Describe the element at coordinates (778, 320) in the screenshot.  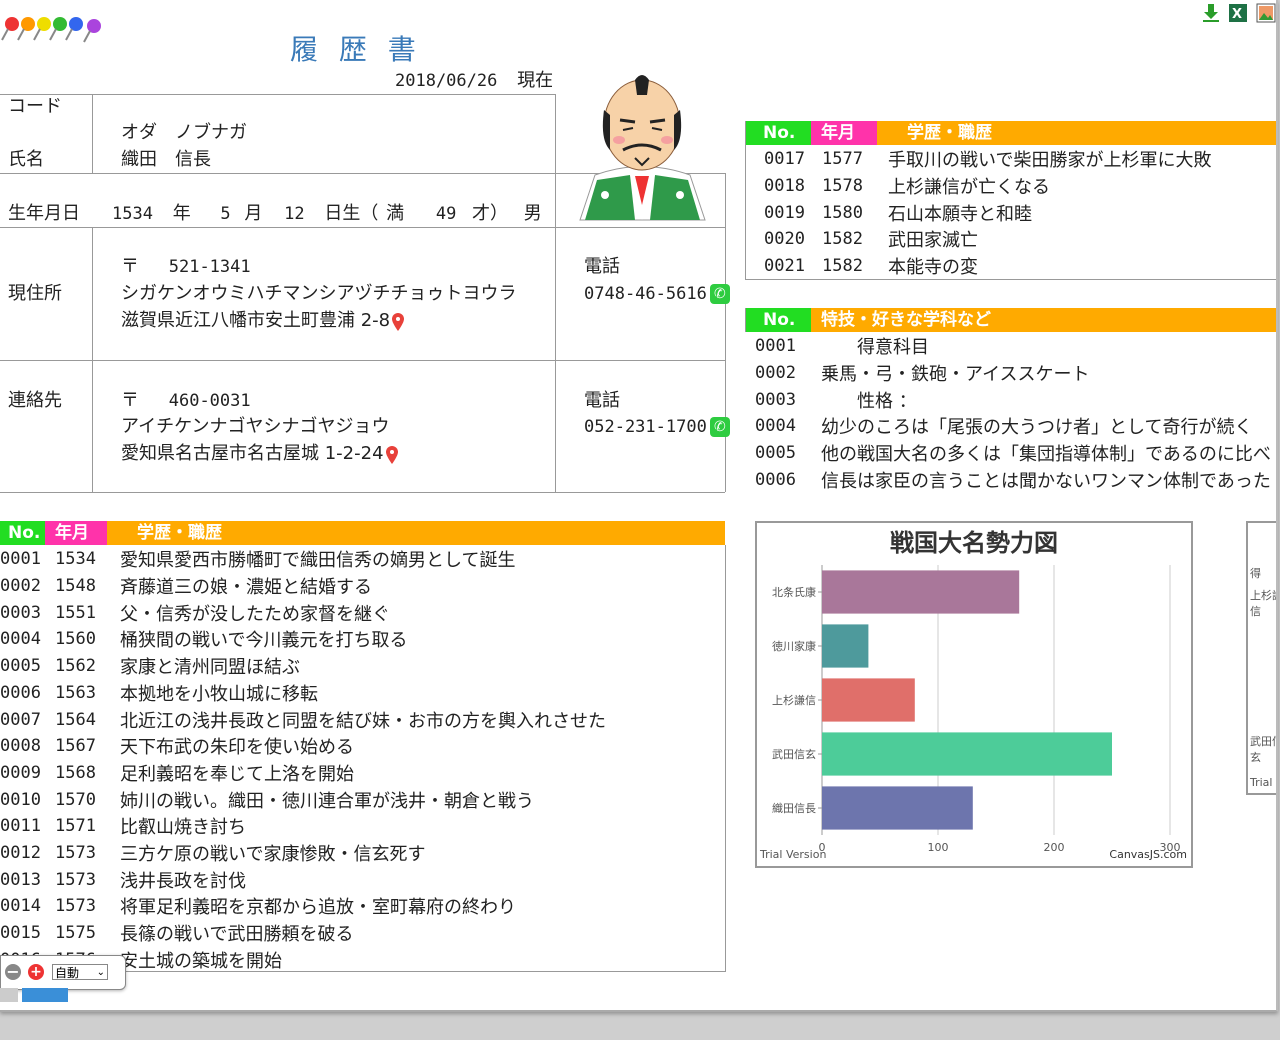
I see `skills-header-no: No.` at that location.